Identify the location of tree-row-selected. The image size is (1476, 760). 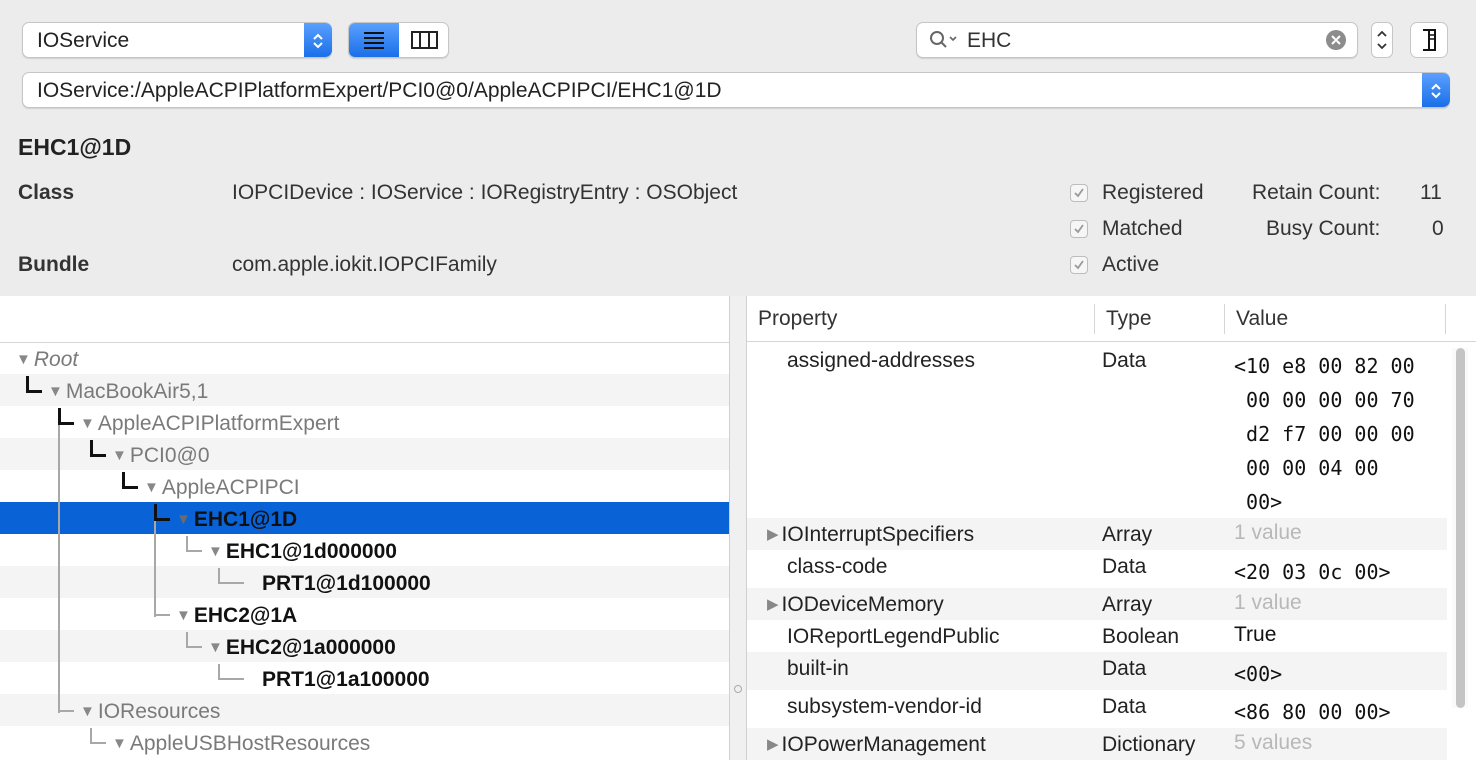
(364, 518).